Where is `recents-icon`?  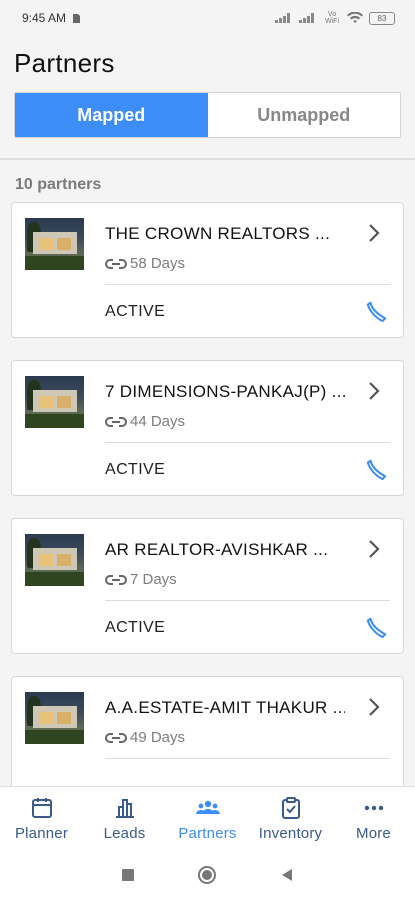 recents-icon is located at coordinates (128, 875).